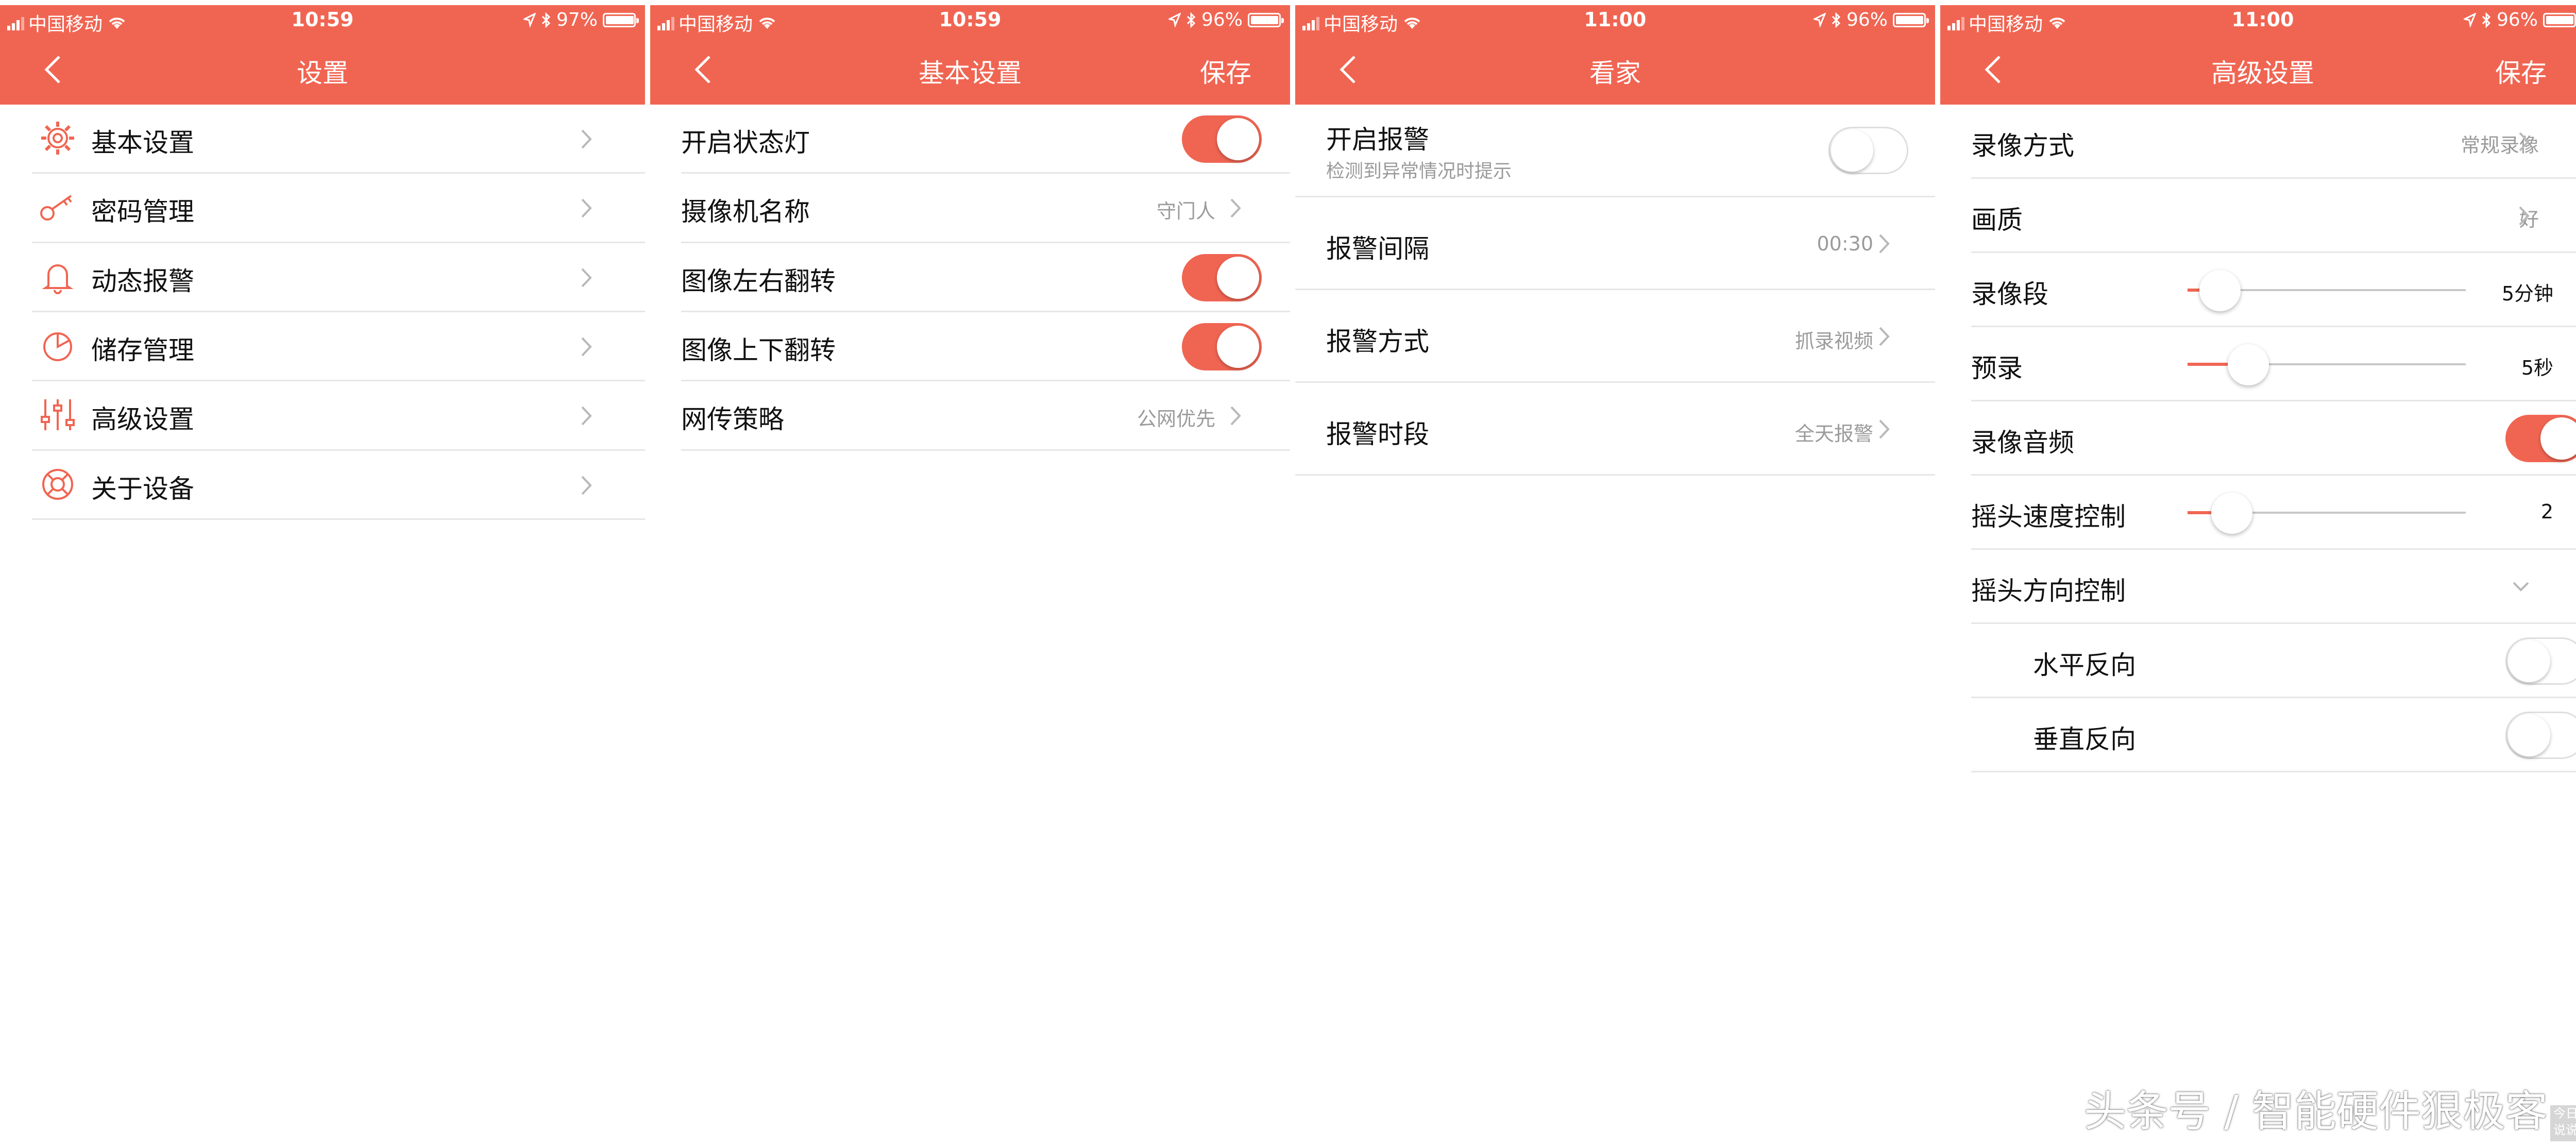 The width and height of the screenshot is (2576, 1148). What do you see at coordinates (322, 20) in the screenshot?
I see `status-bar: 中国移动 10:59 97%` at bounding box center [322, 20].